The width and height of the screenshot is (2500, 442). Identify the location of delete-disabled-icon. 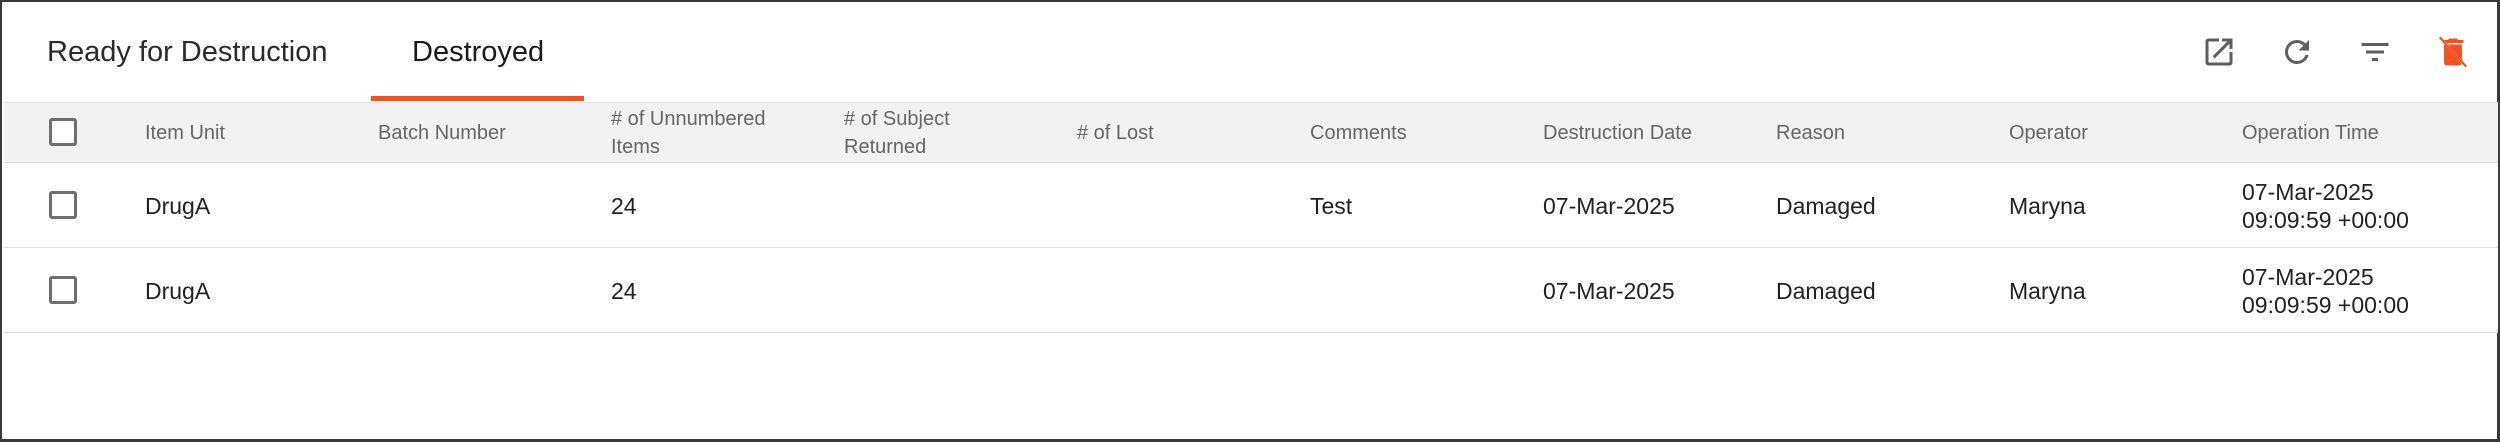
(2453, 54).